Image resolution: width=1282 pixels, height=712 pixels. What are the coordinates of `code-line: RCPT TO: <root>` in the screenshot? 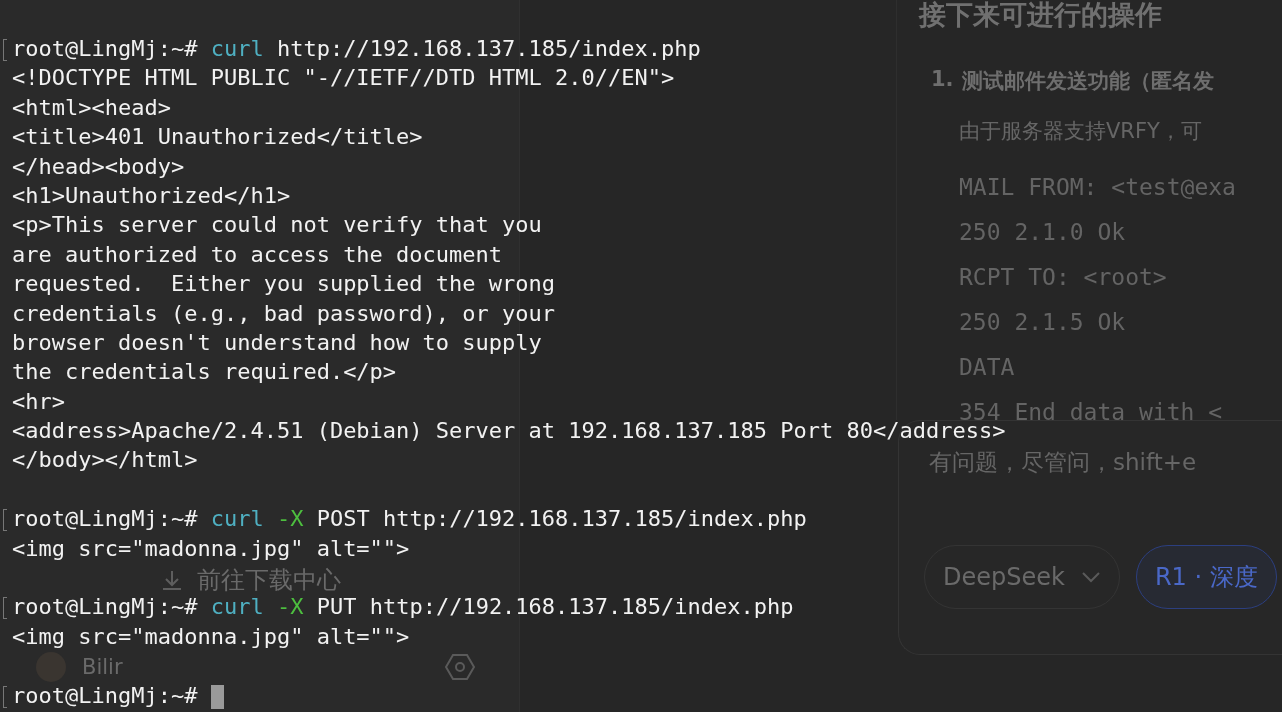 It's located at (1063, 277).